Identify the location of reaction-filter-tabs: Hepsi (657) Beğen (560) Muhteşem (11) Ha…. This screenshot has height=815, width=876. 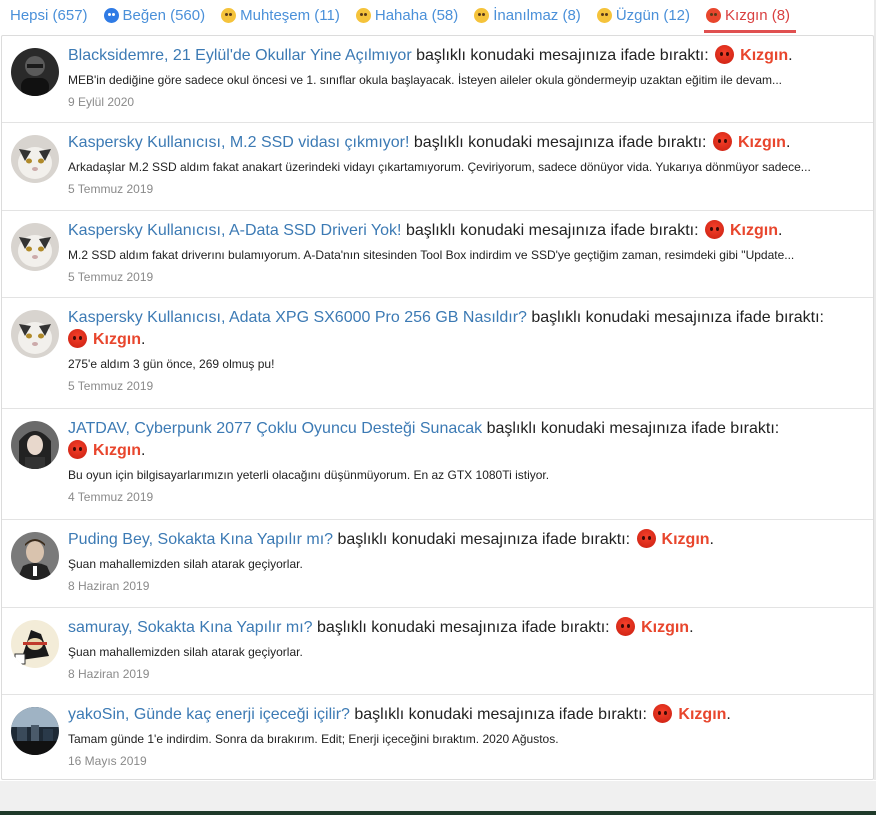
(438, 17).